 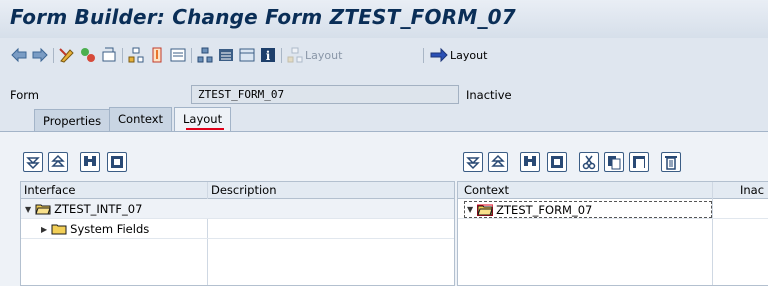 I want to click on copy-icon, so click(x=614, y=162).